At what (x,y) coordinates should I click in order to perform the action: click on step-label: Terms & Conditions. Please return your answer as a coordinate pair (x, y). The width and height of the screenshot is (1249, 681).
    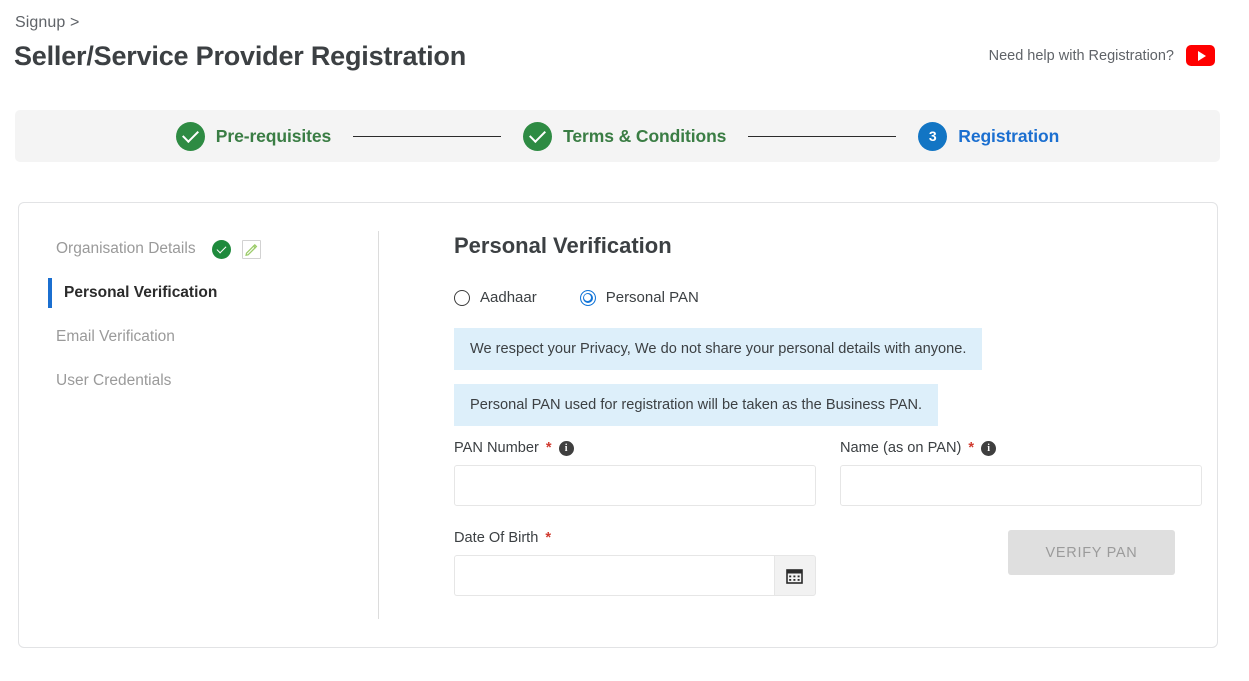
    Looking at the image, I should click on (645, 135).